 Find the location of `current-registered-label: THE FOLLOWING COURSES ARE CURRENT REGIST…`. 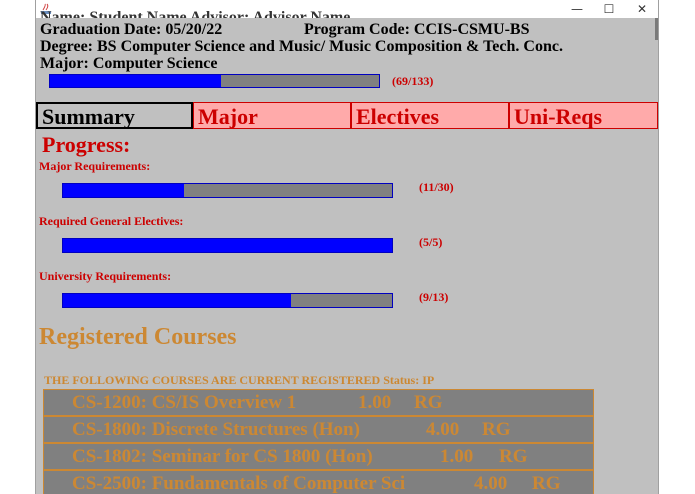

current-registered-label: THE FOLLOWING COURSES ARE CURRENT REGIST… is located at coordinates (239, 380).